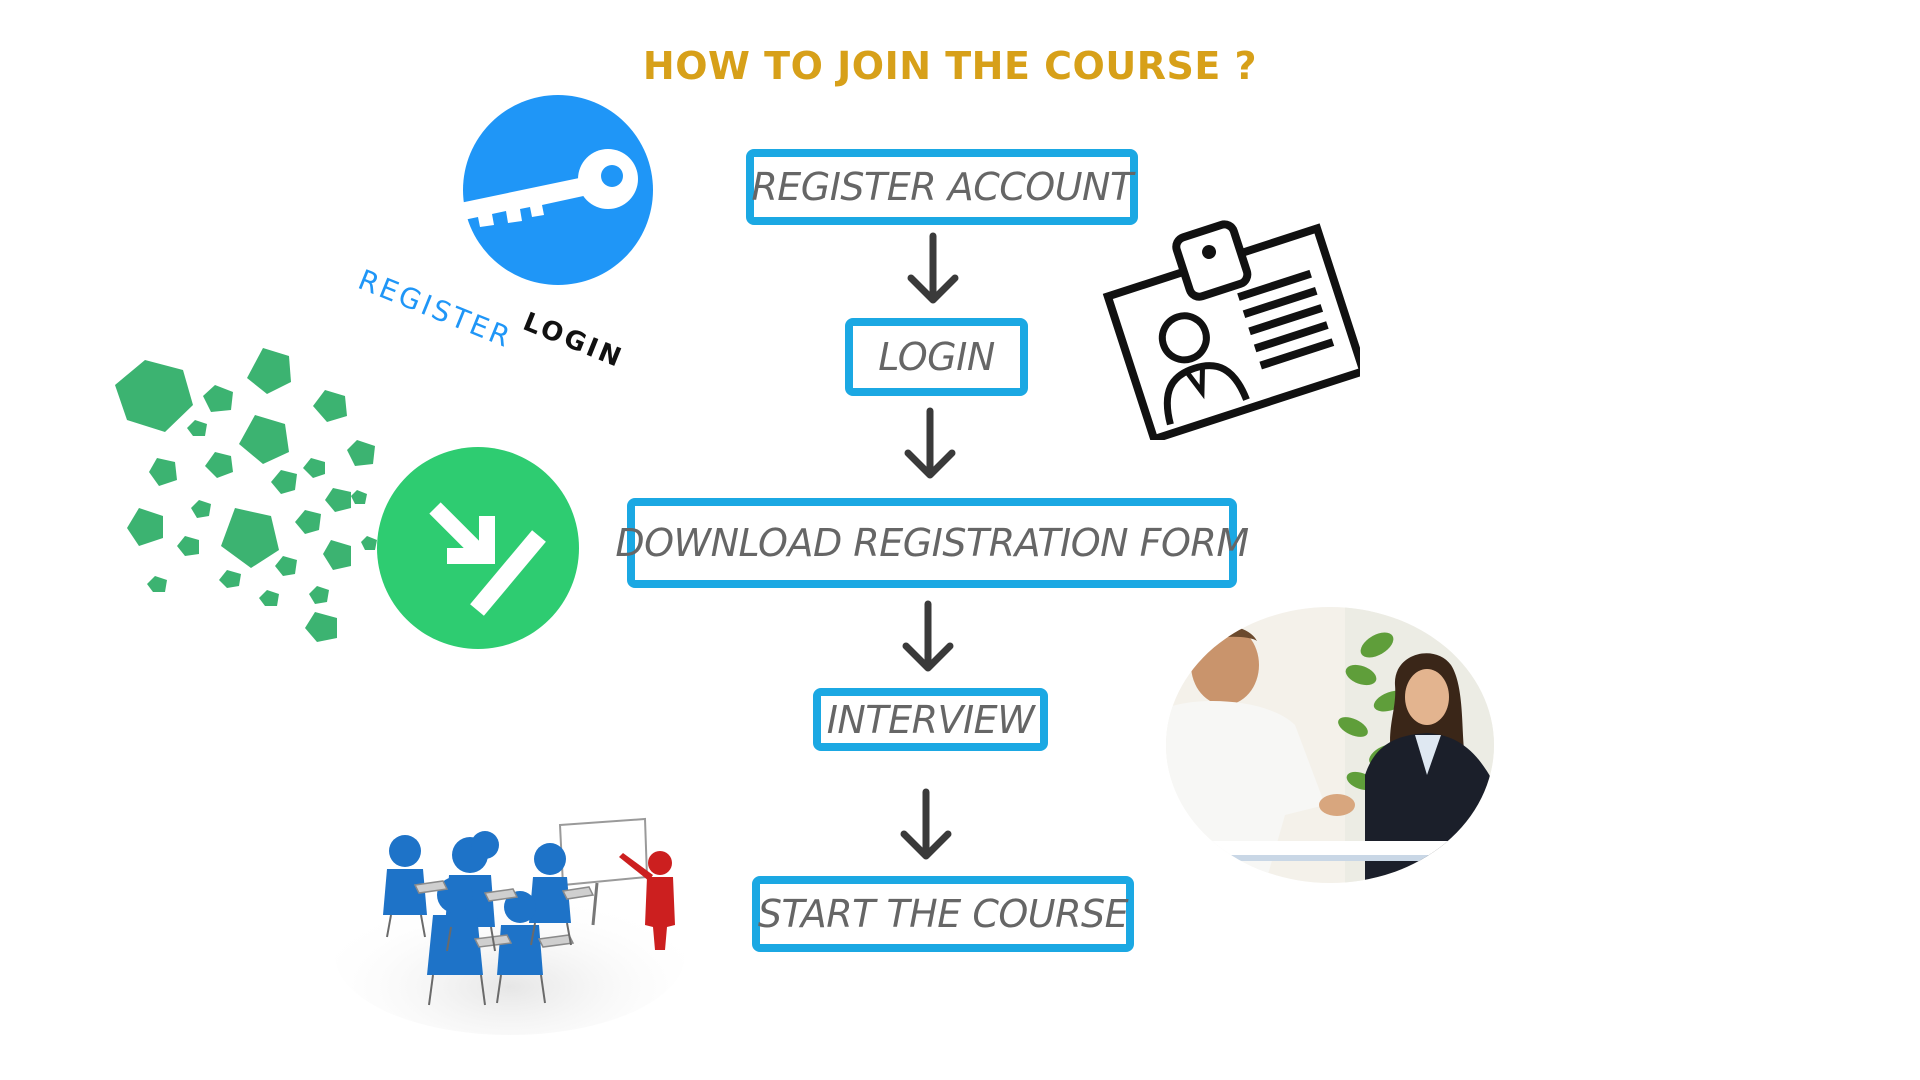  I want to click on step-label: INTERVIEW, so click(930, 719).